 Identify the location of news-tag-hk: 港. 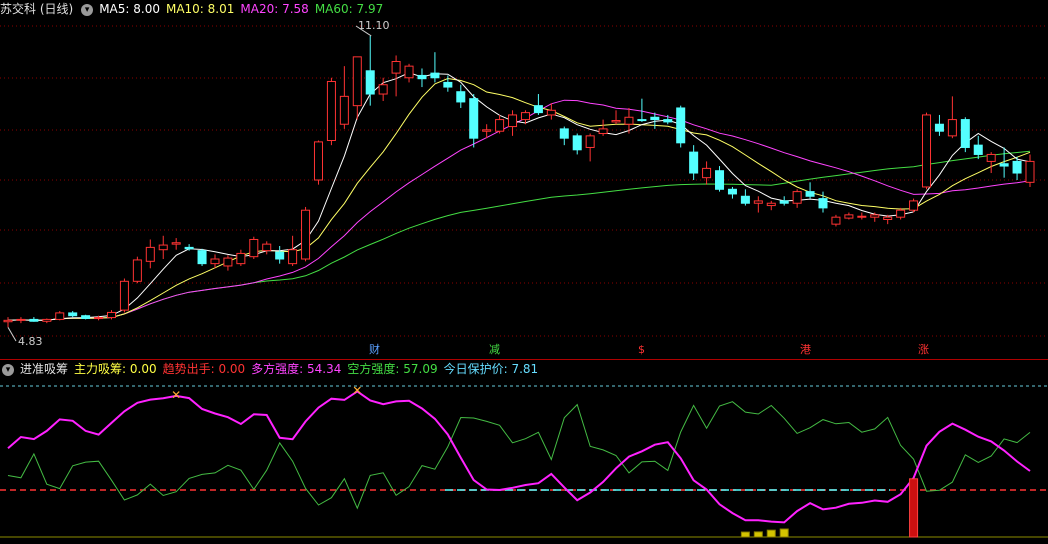
(805, 350).